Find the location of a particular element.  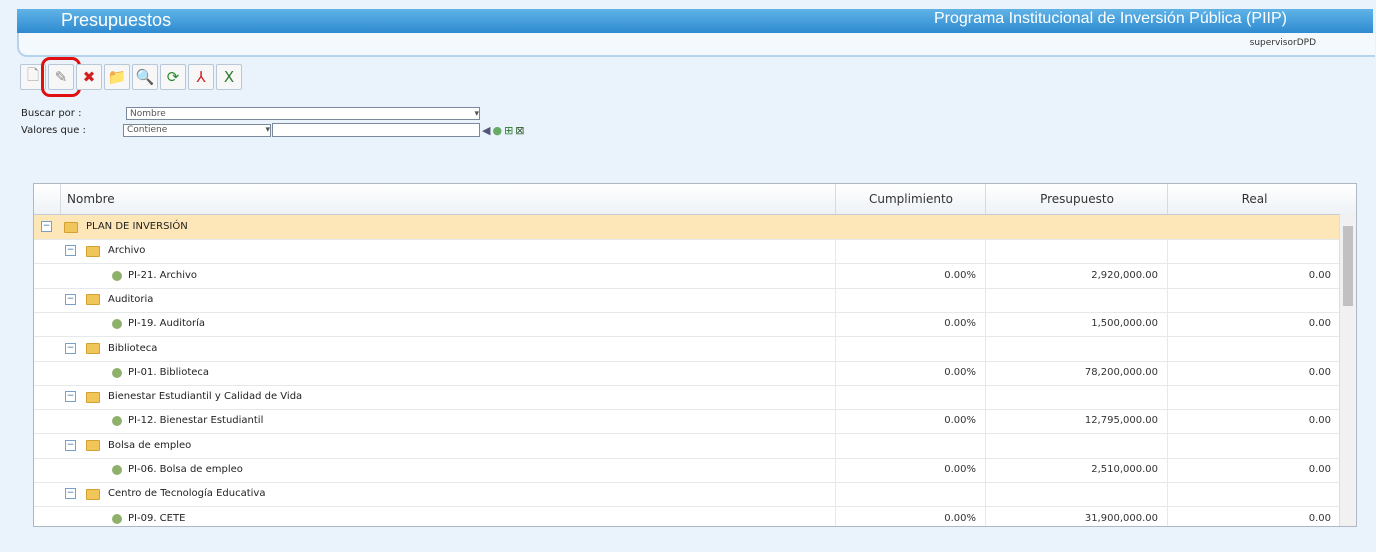

row-name: PI-06. Bolsa de empleo is located at coordinates (177, 470).